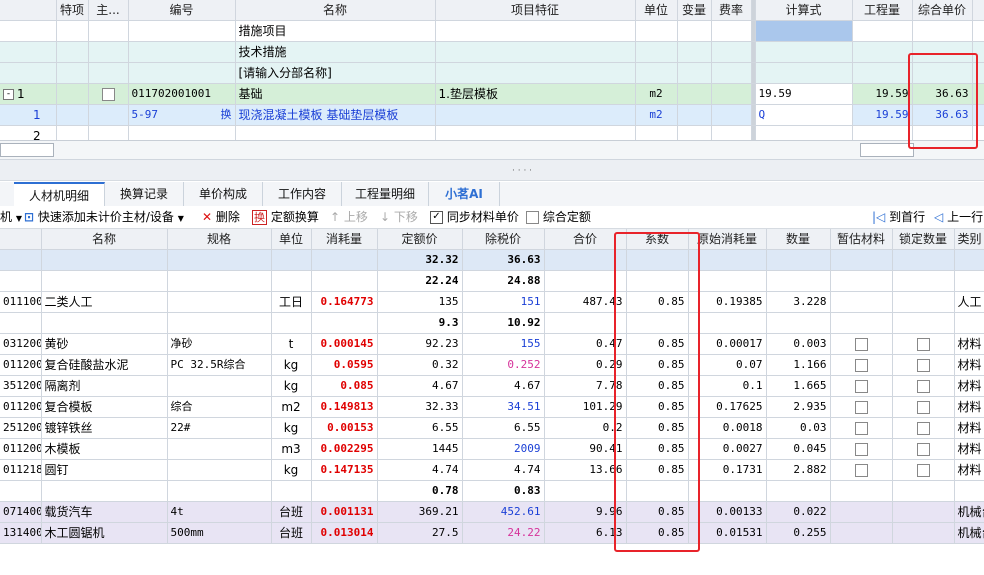 The width and height of the screenshot is (984, 575). What do you see at coordinates (804, 52) in the screenshot?
I see `top-cell-formula` at bounding box center [804, 52].